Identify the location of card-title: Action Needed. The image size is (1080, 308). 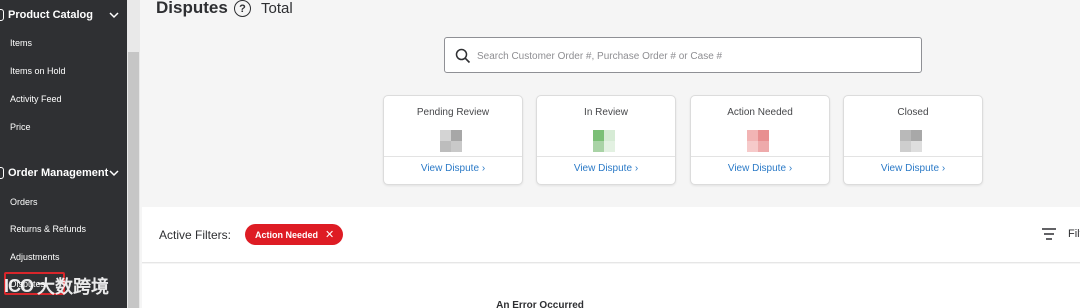
(760, 112).